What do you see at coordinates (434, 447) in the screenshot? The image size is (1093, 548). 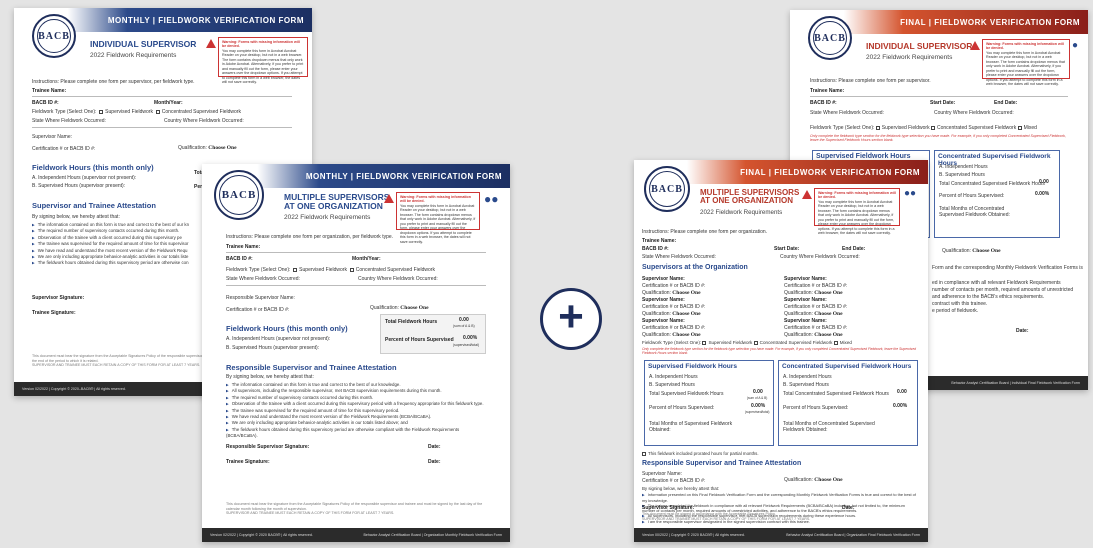 I see `supervisor-date: Date:` at bounding box center [434, 447].